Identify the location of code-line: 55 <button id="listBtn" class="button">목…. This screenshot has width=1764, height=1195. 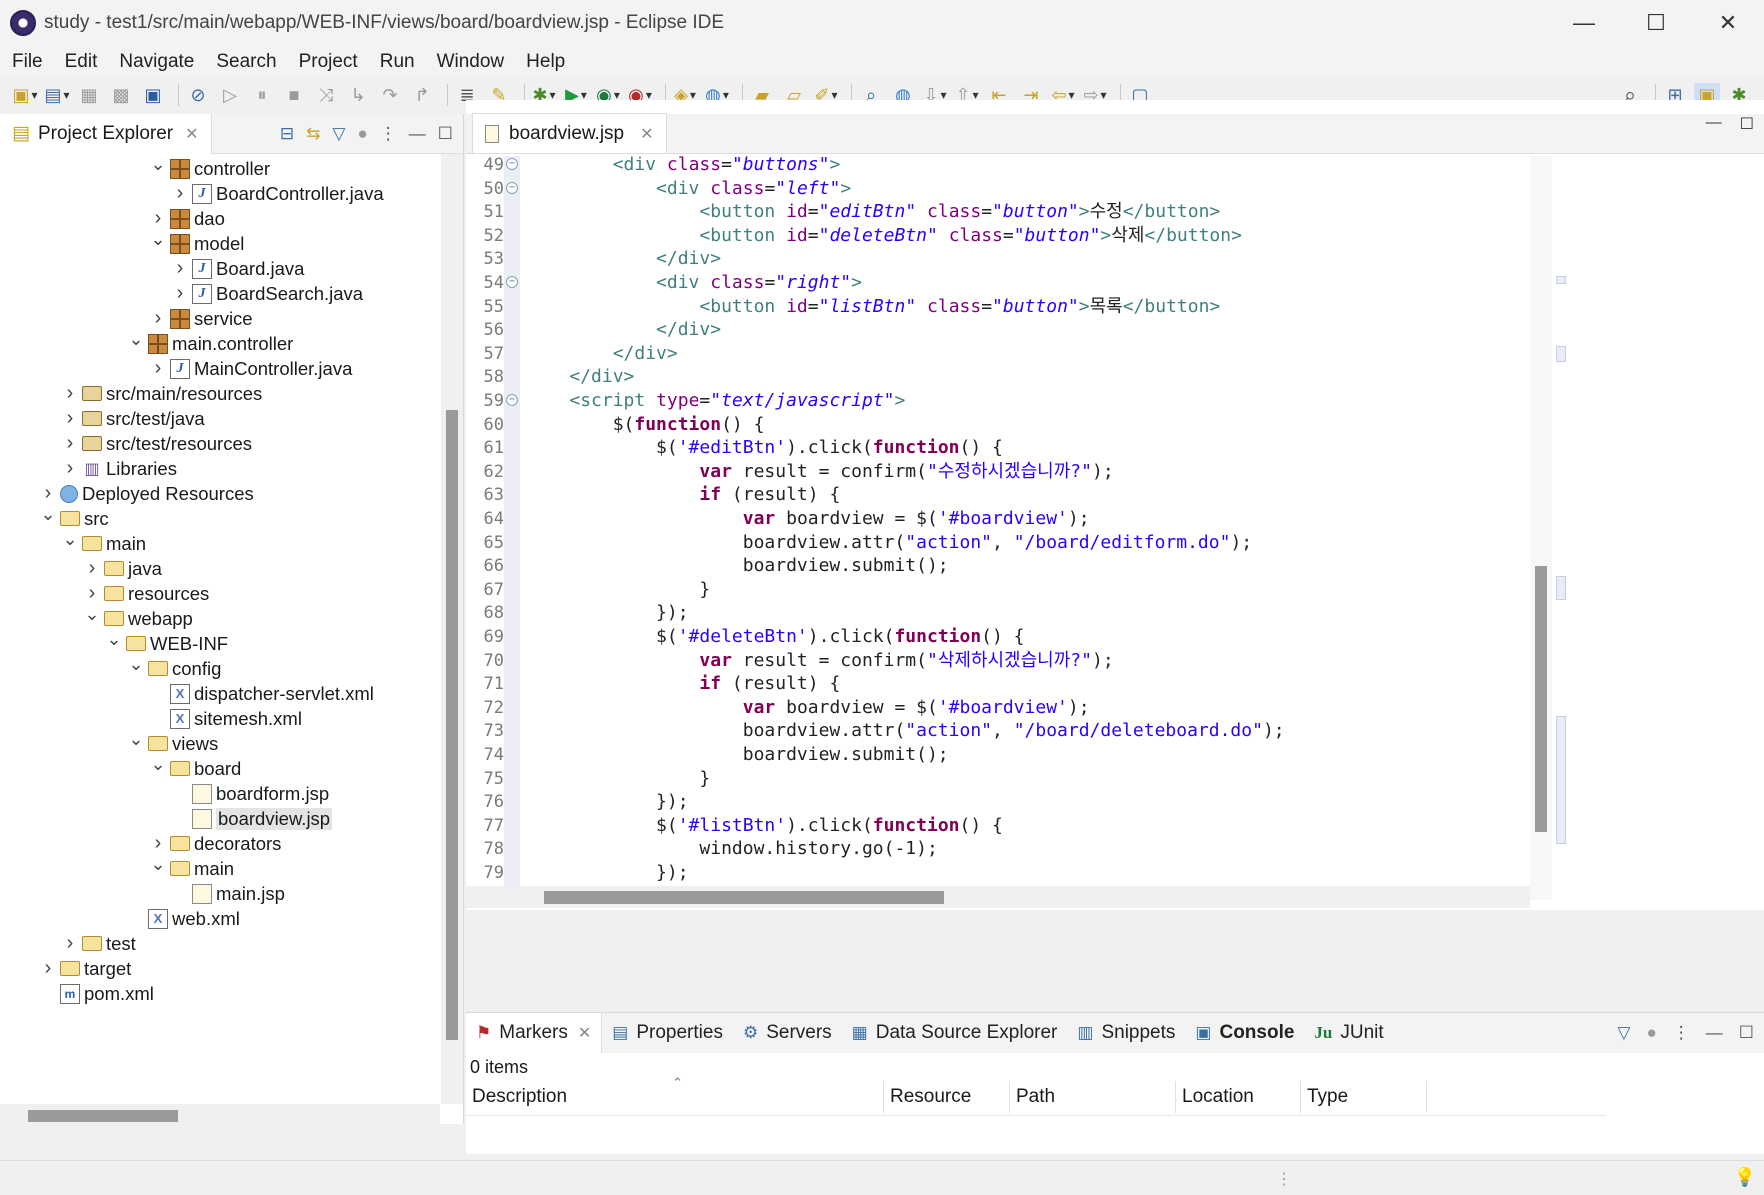
(998, 307).